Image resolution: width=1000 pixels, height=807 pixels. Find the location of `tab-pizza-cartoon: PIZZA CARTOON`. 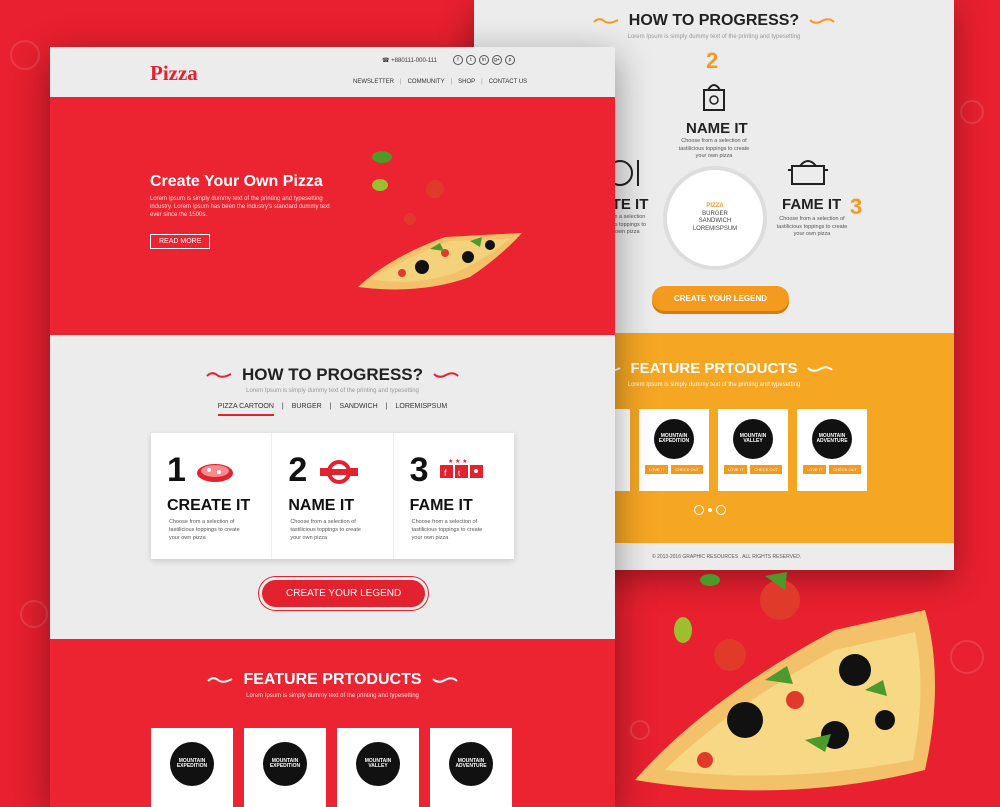

tab-pizza-cartoon: PIZZA CARTOON is located at coordinates (245, 409).